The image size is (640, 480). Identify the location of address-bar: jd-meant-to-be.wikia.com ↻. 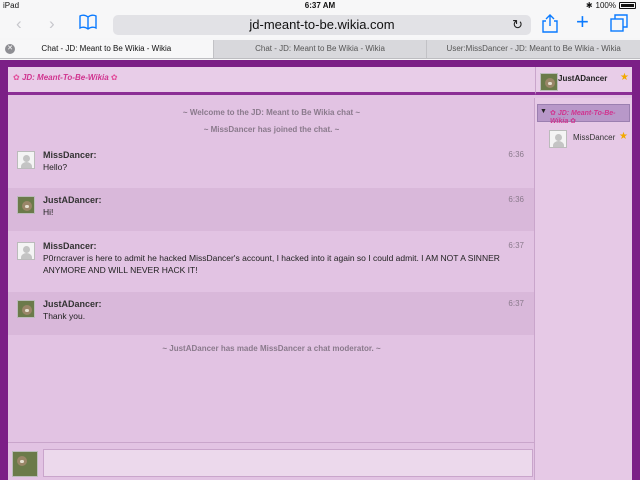
(322, 25).